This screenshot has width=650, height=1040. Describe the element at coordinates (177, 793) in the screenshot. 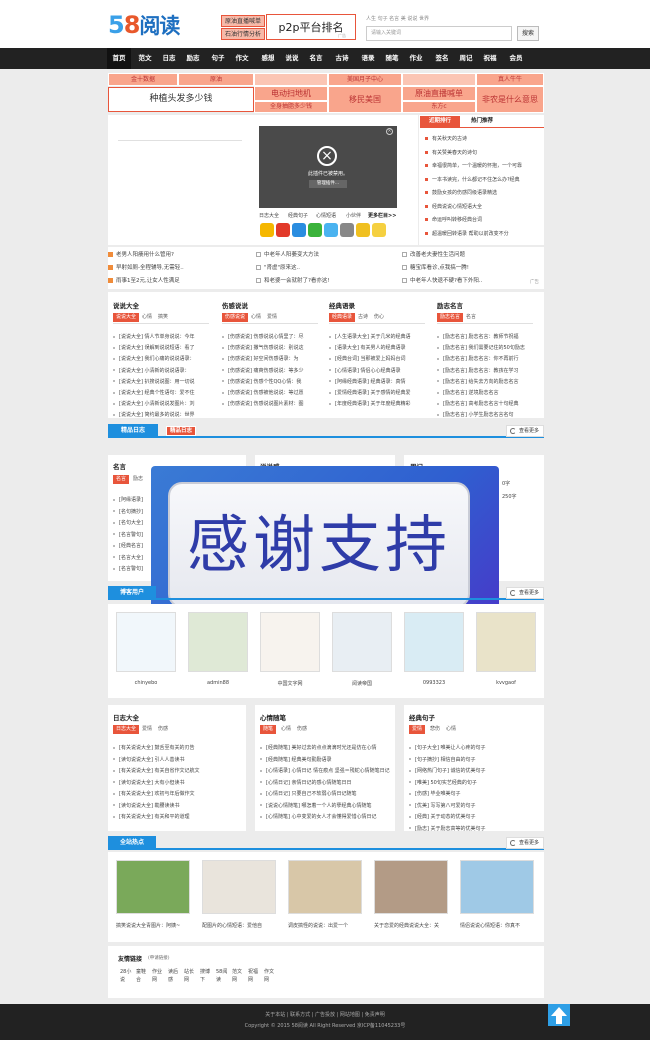

I see `list-item: [有关说说大全] 欢初与年后做作文` at that location.